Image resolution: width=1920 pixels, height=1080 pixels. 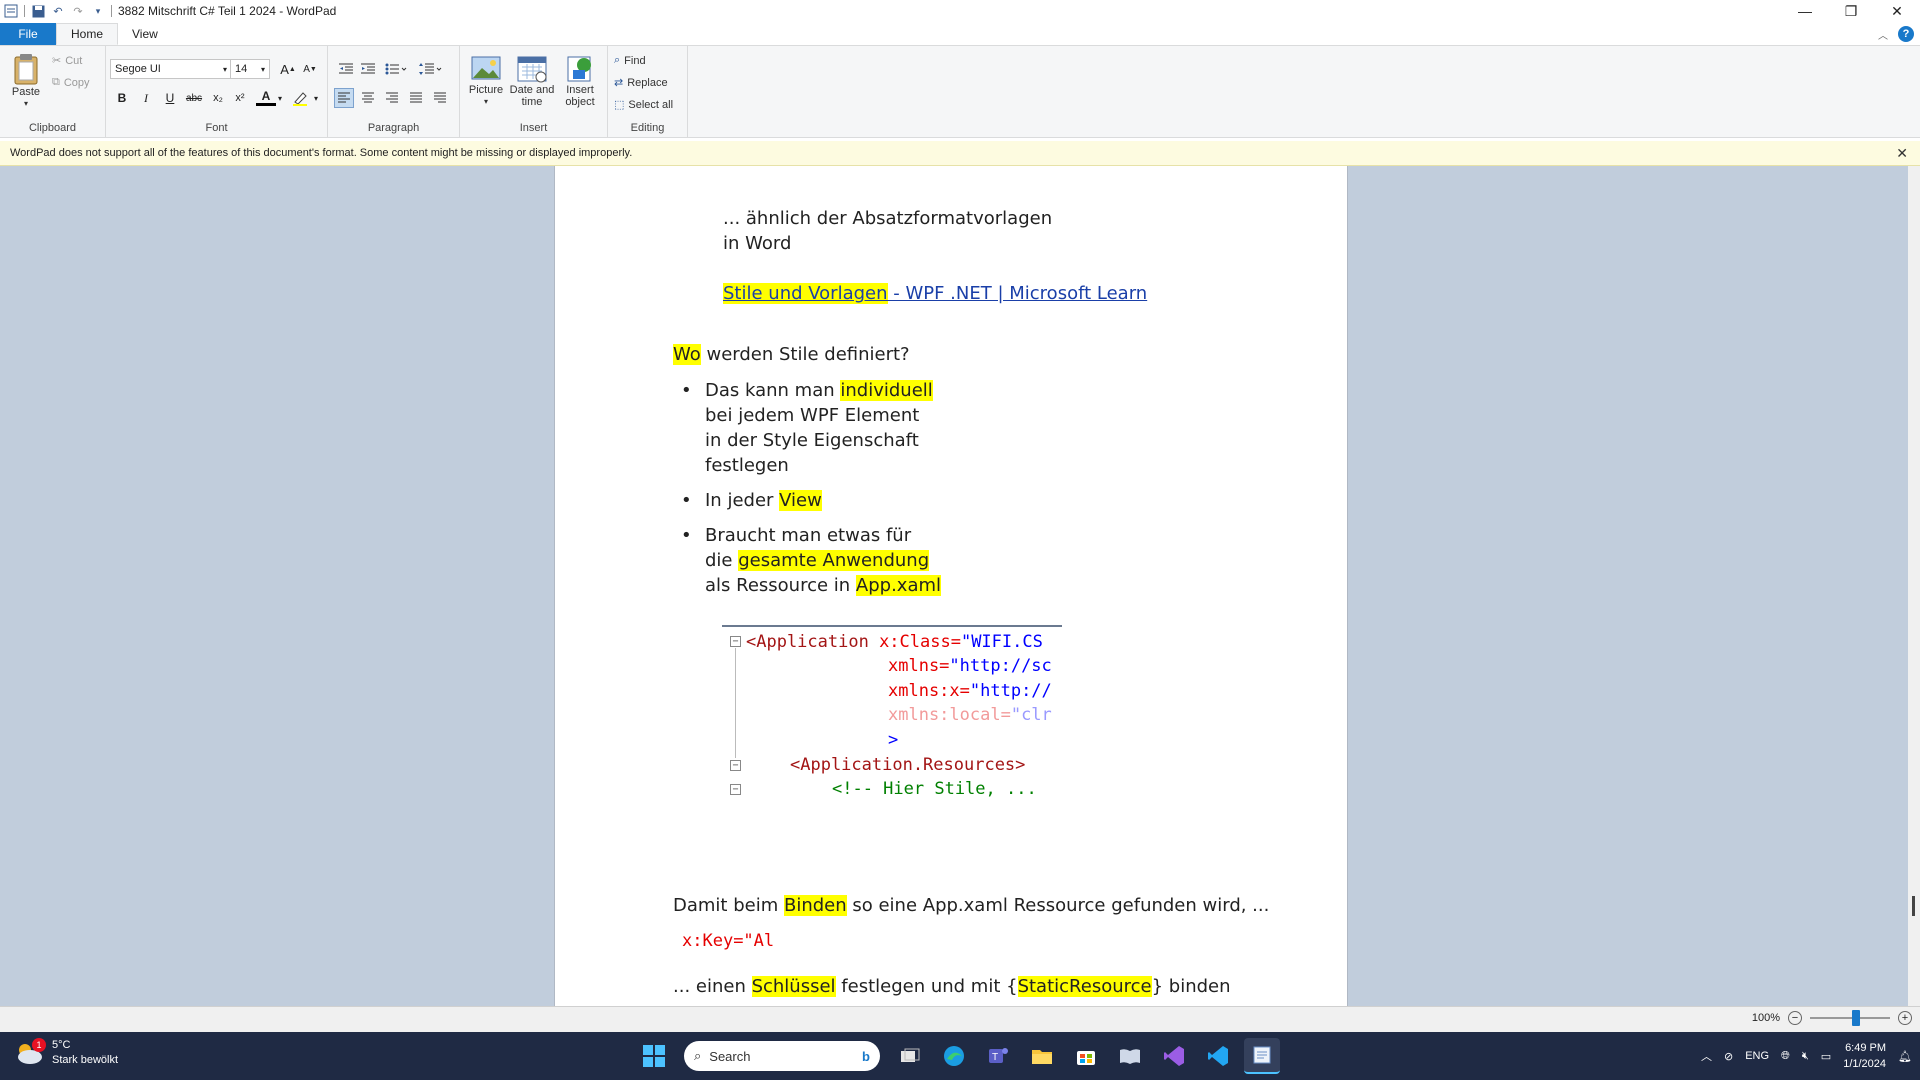 I want to click on zoom-control: 100% − +, so click(x=1832, y=1018).